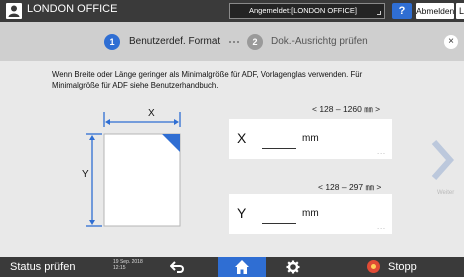 This screenshot has width=464, height=277. Describe the element at coordinates (119, 268) in the screenshot. I see `time-text: 12:15` at that location.